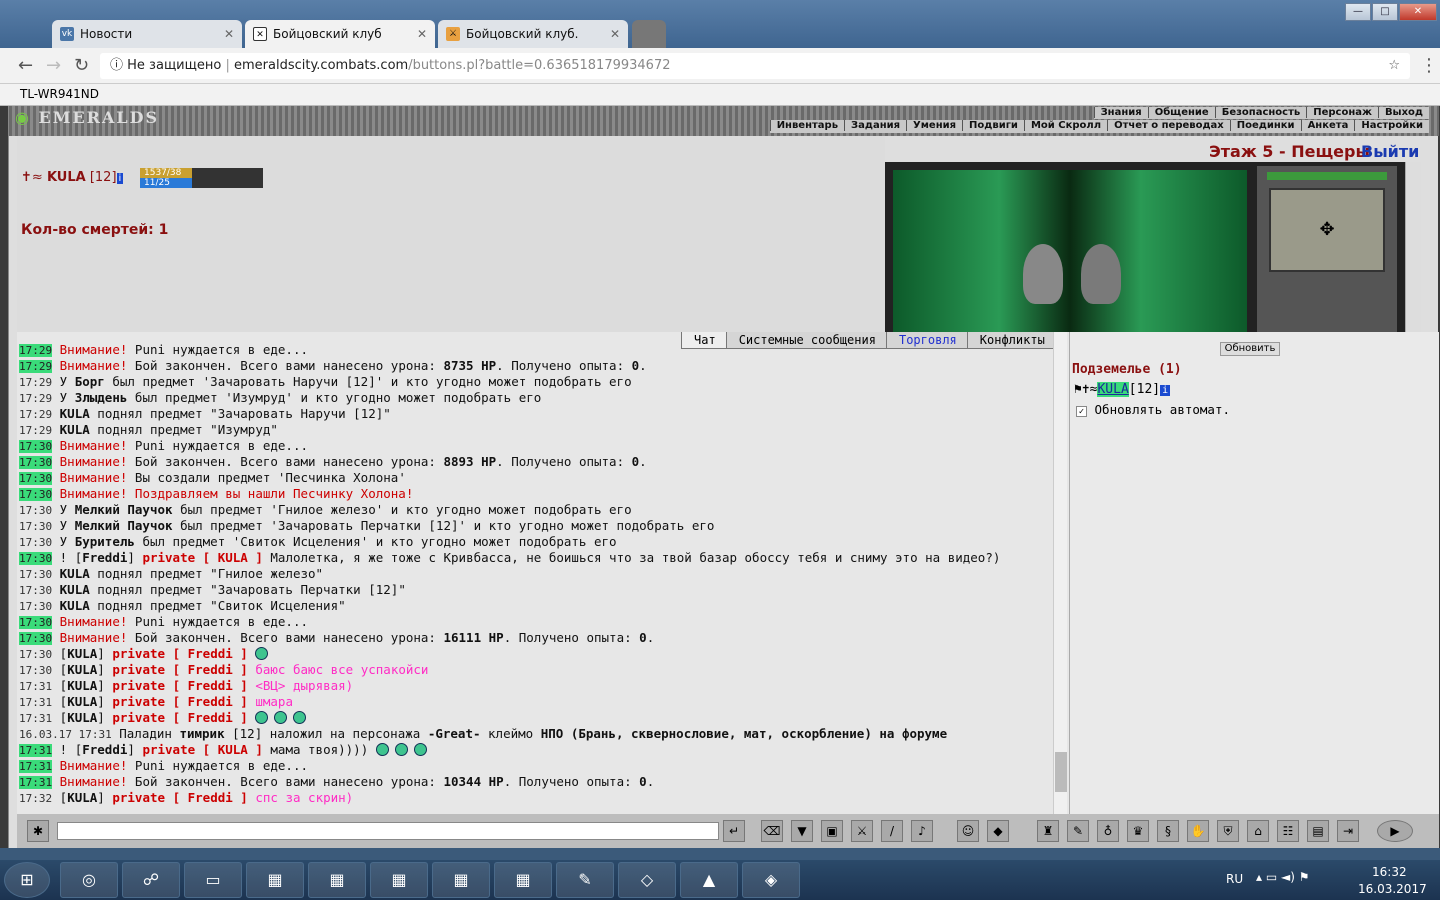  What do you see at coordinates (993, 125) in the screenshot?
I see `menu-feats: Подвиги` at bounding box center [993, 125].